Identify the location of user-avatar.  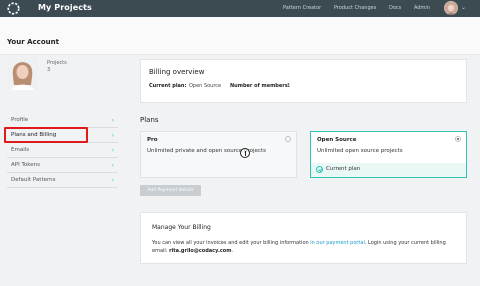
(451, 8).